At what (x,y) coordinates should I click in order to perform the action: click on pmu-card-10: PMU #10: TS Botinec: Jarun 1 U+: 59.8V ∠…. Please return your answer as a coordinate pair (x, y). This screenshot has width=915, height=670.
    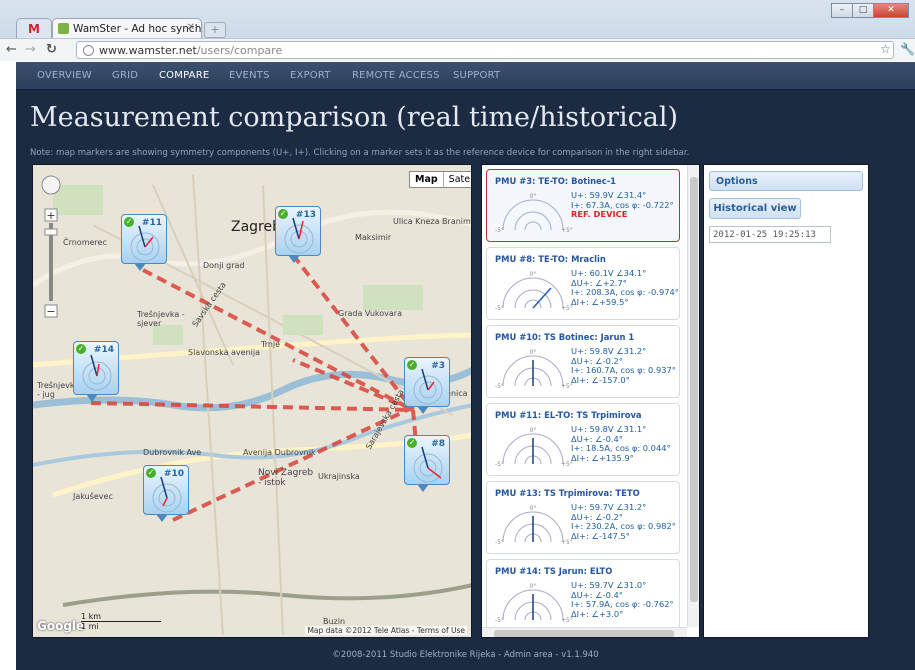
    Looking at the image, I should click on (583, 361).